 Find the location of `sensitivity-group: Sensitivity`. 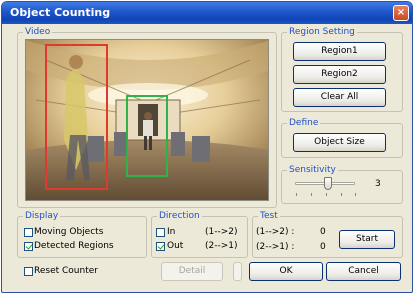

sensitivity-group: Sensitivity is located at coordinates (342, 184).